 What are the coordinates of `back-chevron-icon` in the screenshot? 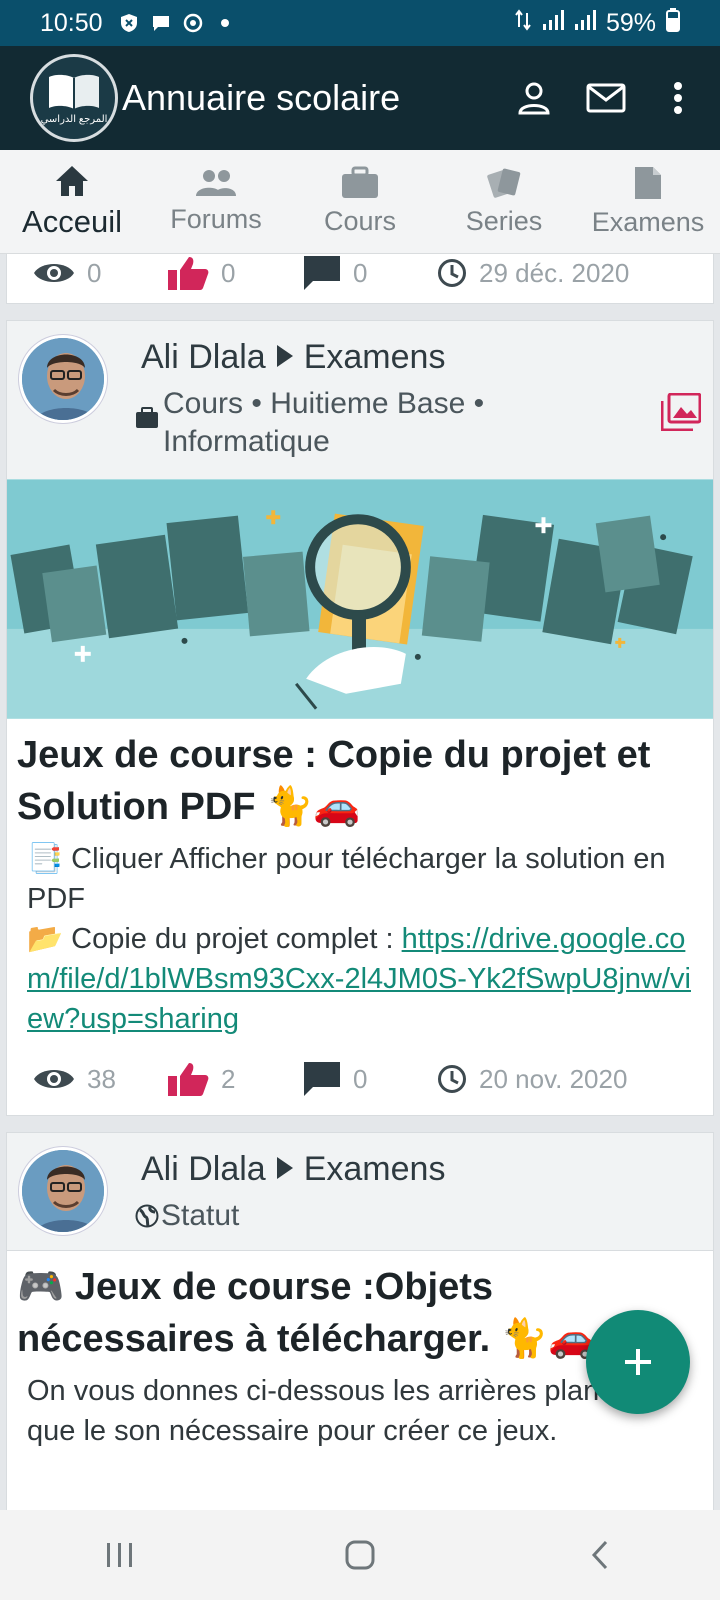 It's located at (599, 1555).